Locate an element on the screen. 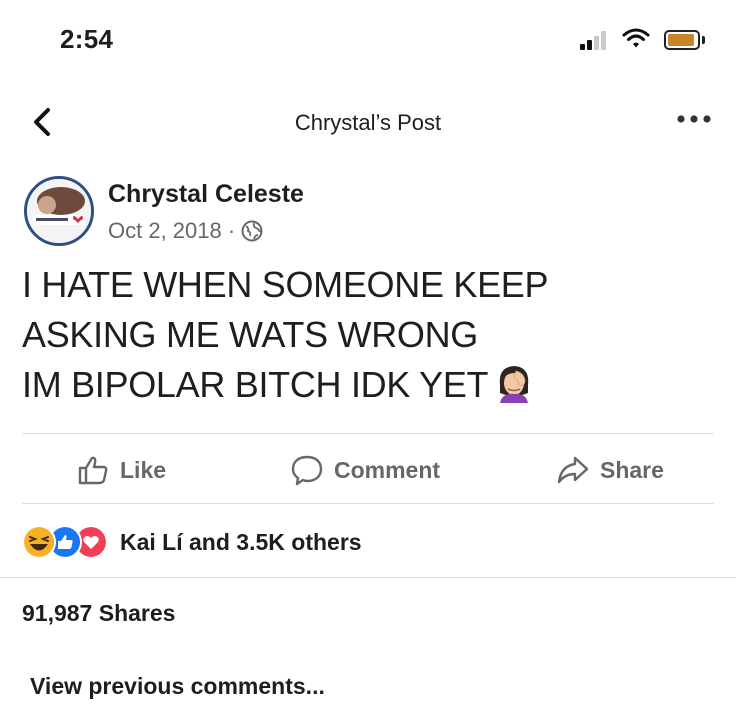 The width and height of the screenshot is (736, 723). post-date: Oct 2, 2018 · is located at coordinates (171, 231).